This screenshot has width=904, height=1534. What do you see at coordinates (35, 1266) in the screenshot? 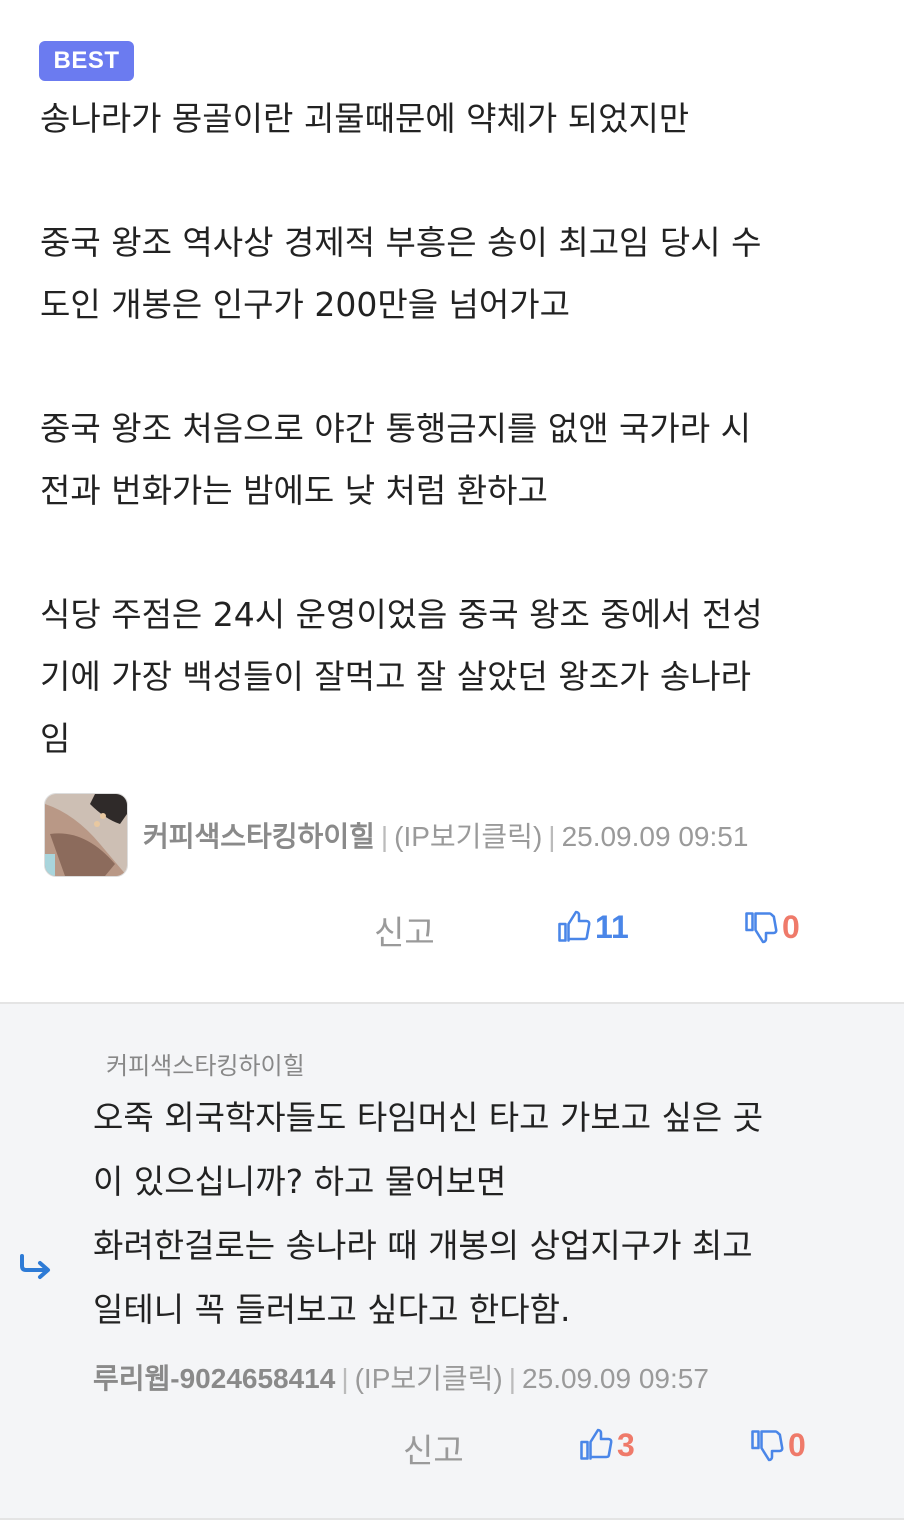
I see `reply-arrow-icon` at bounding box center [35, 1266].